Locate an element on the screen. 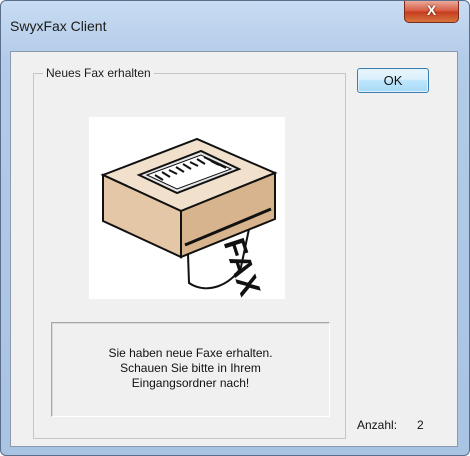 Image resolution: width=470 pixels, height=456 pixels. close-icon: X is located at coordinates (431, 10).